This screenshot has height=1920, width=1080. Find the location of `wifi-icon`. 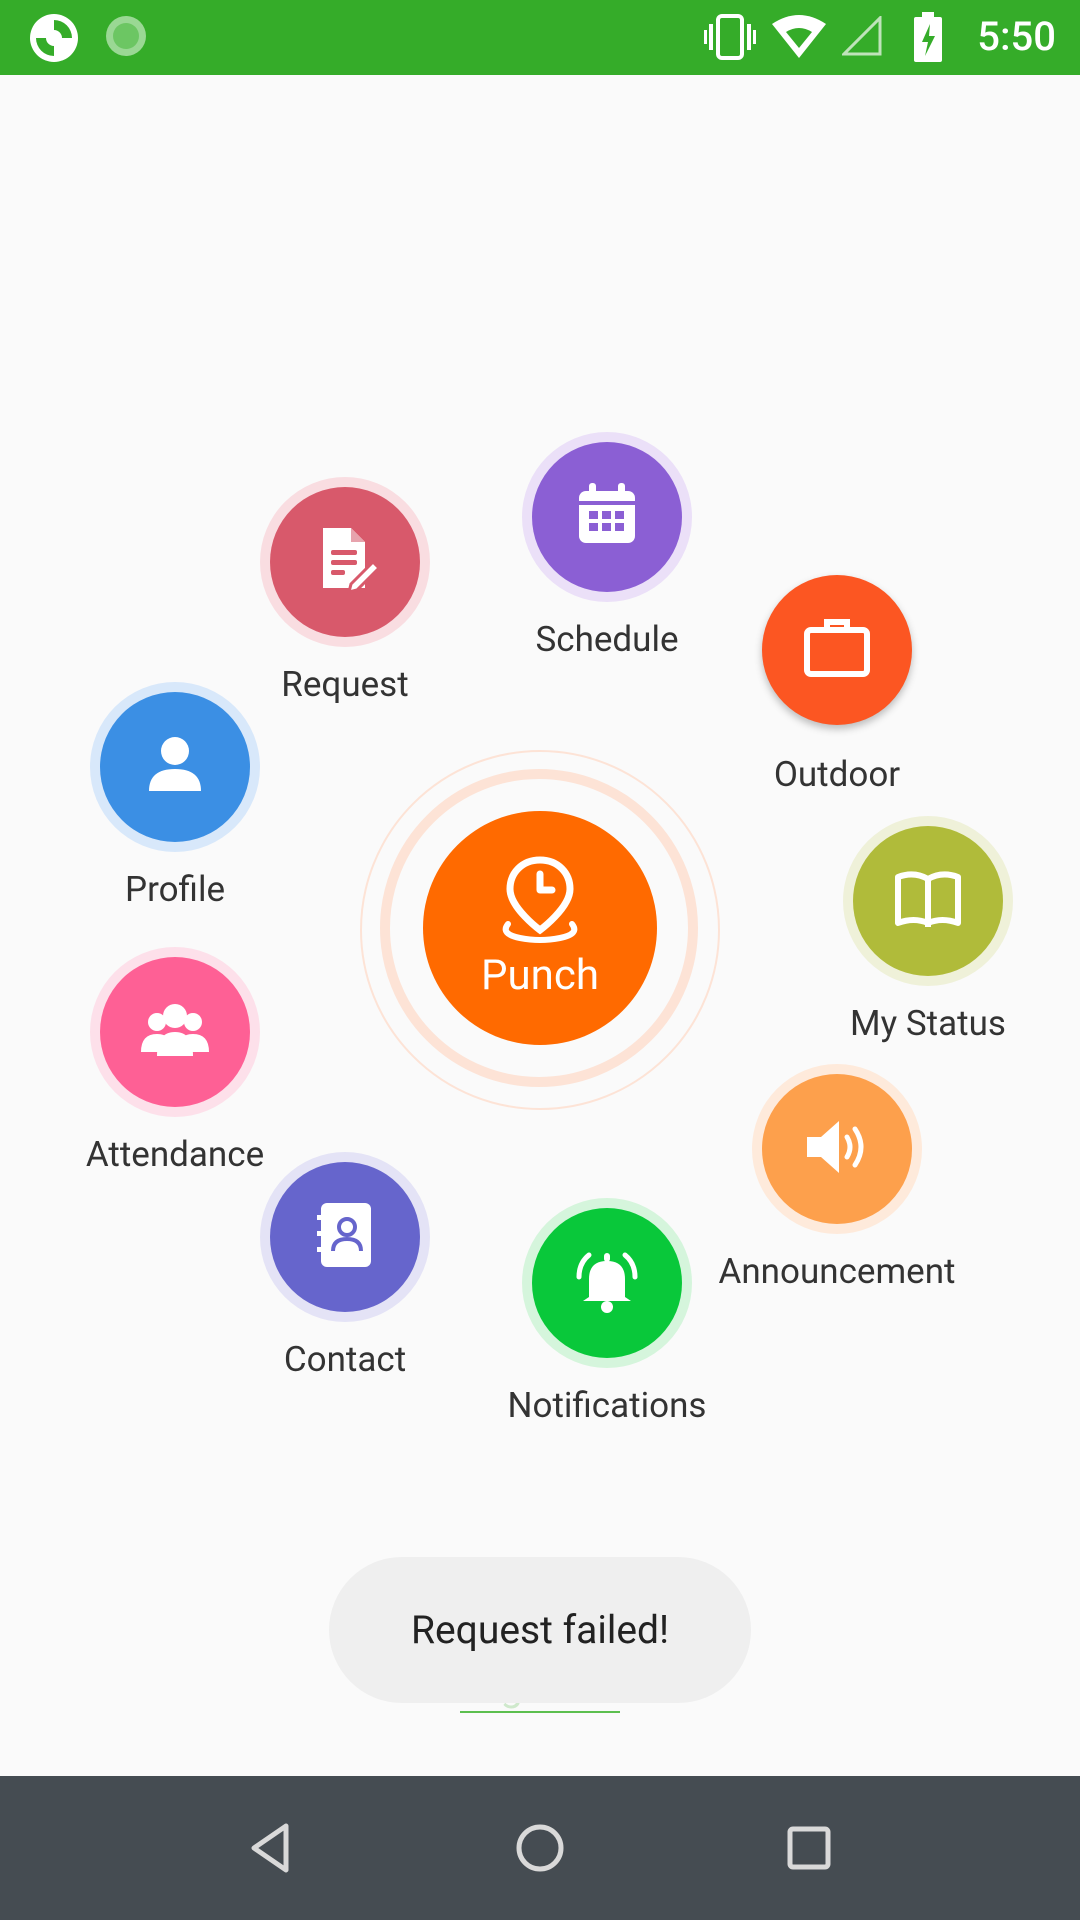

wifi-icon is located at coordinates (799, 38).